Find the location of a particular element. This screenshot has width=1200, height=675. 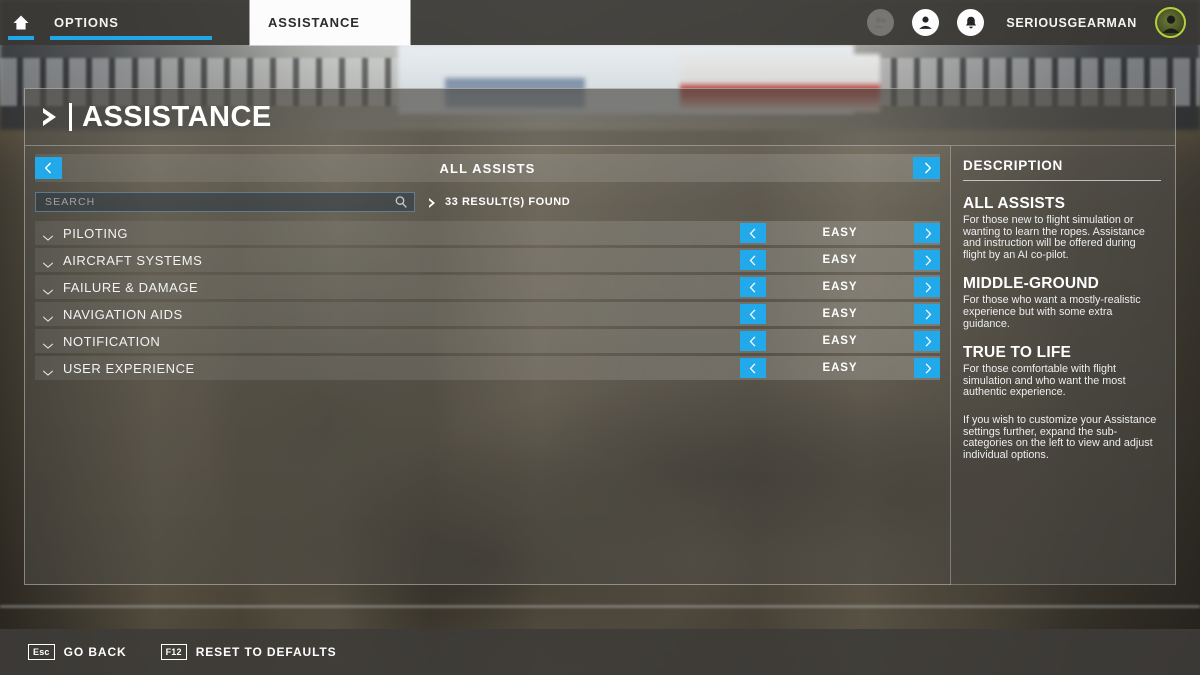

username-label: SERIOUSGEARMAN is located at coordinates (1071, 22).